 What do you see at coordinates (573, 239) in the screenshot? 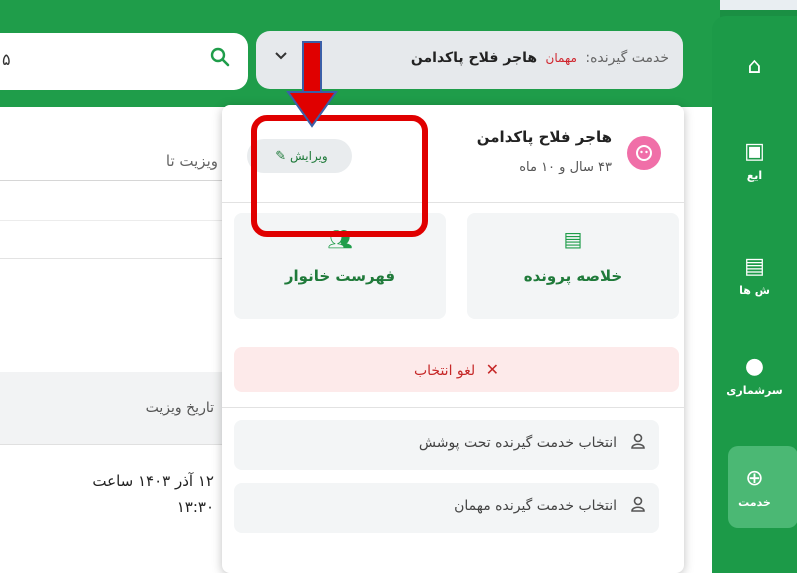
I see `document-icon: ▤` at bounding box center [573, 239].